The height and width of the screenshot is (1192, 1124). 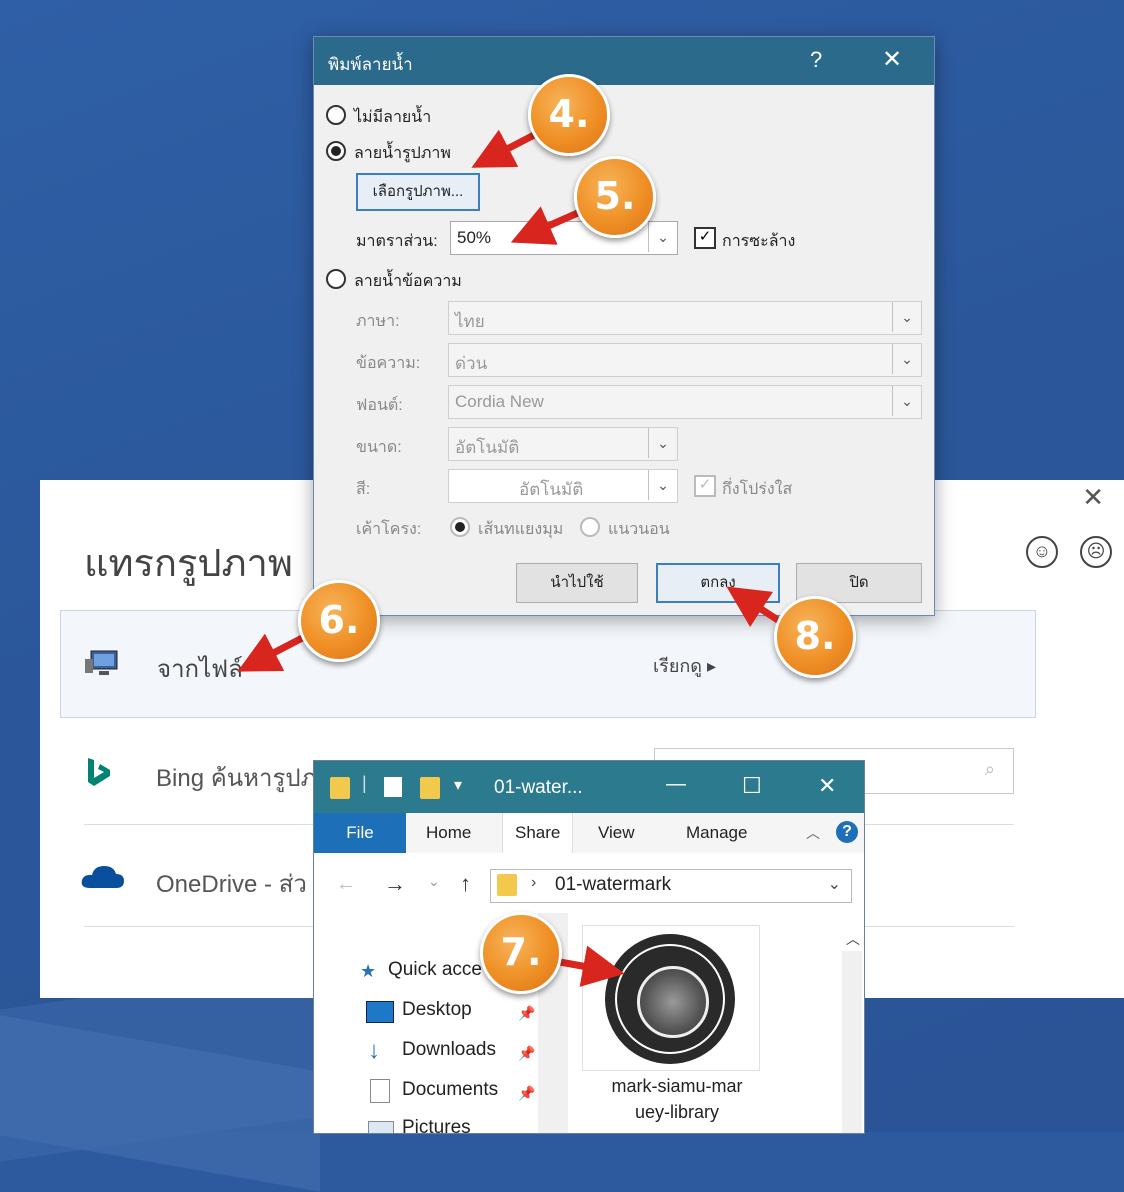 What do you see at coordinates (615, 197) in the screenshot?
I see `step-5-marker: 5.` at bounding box center [615, 197].